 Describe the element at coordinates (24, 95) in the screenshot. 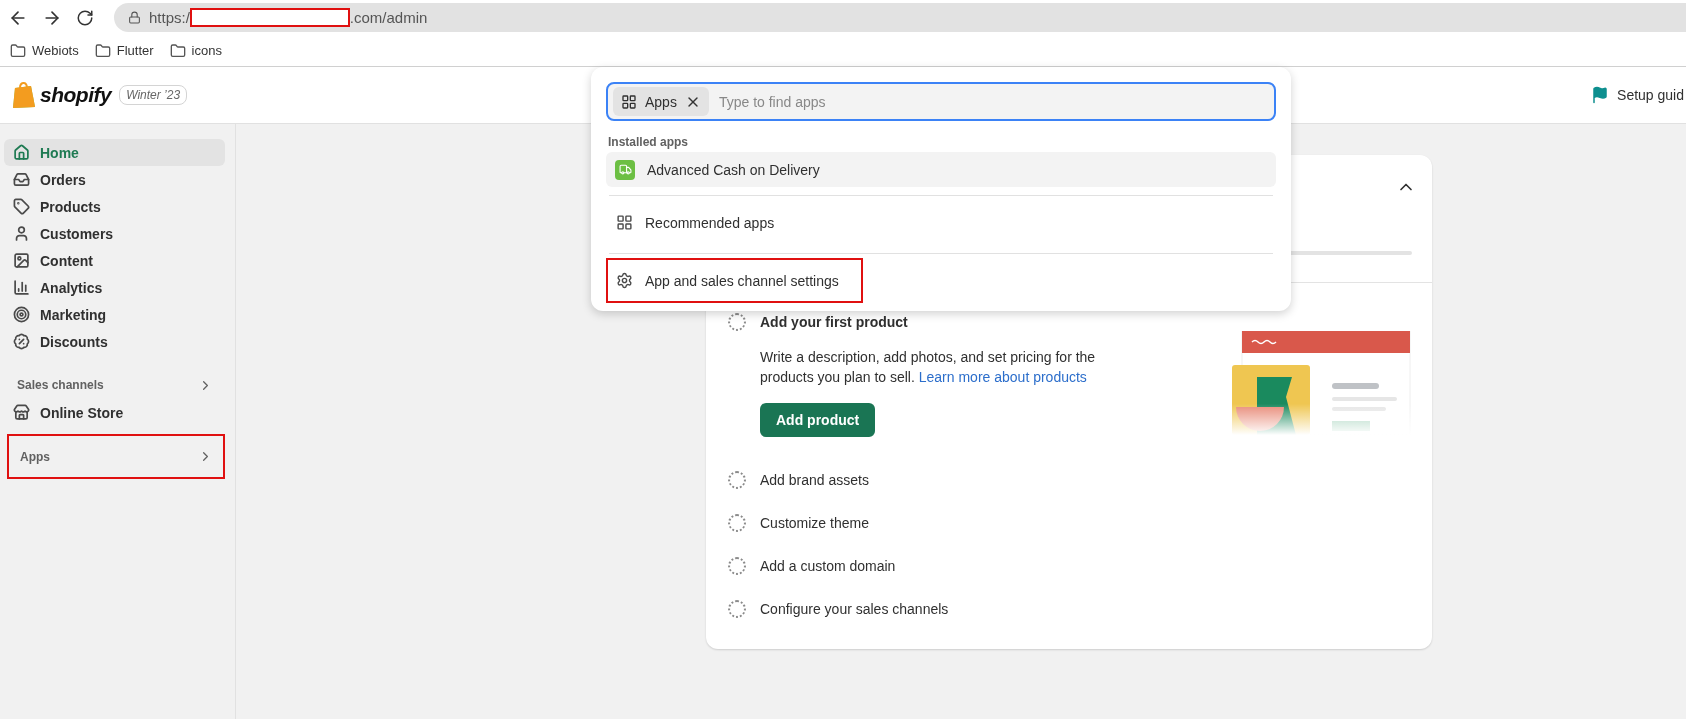

I see `shopping-bag-icon` at that location.